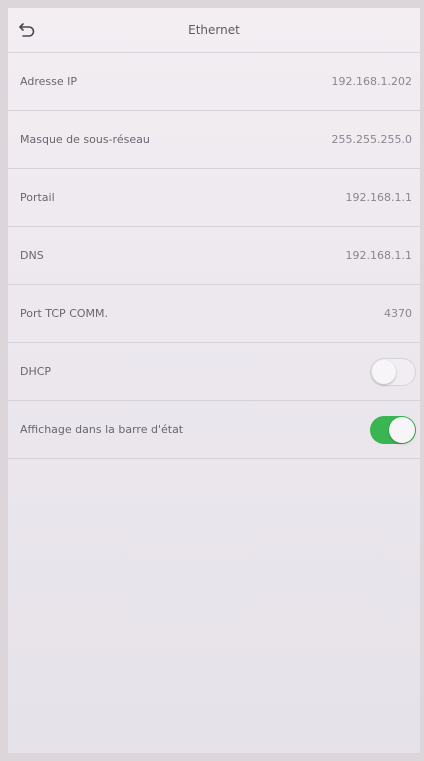  What do you see at coordinates (64, 313) in the screenshot?
I see `tcp-port-label: Port TCP COMM.` at bounding box center [64, 313].